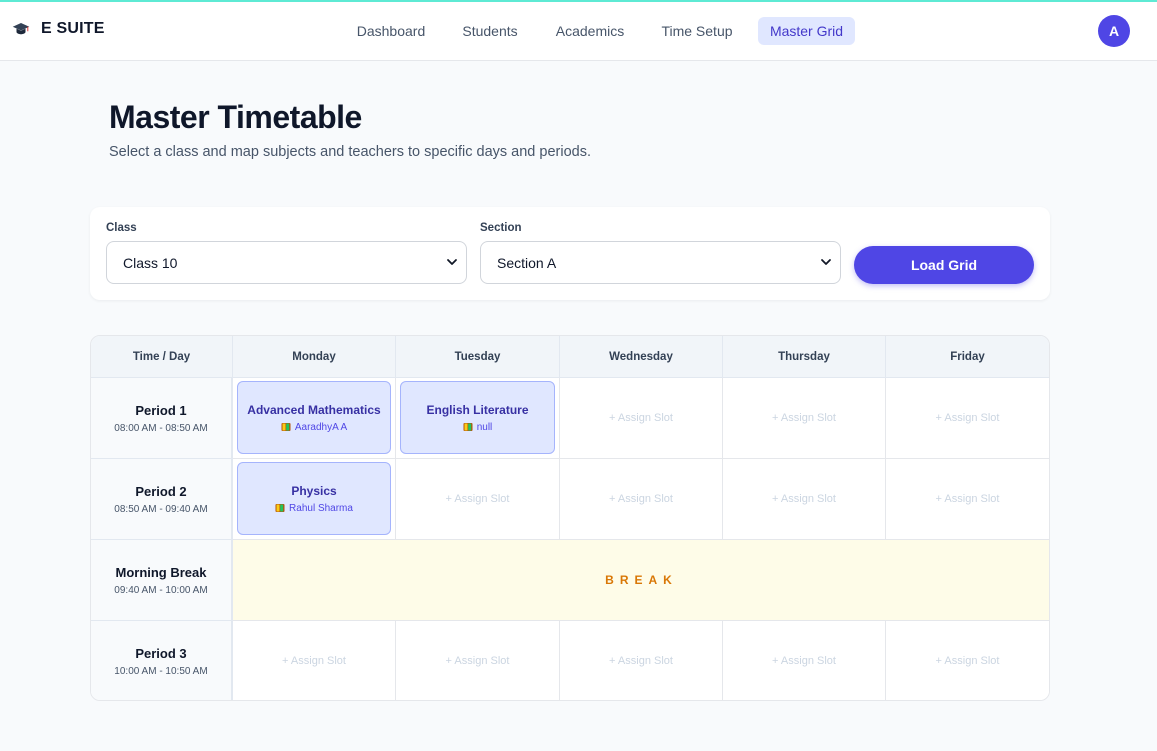 This screenshot has width=1157, height=751. What do you see at coordinates (1114, 31) in the screenshot?
I see `avatar: A` at bounding box center [1114, 31].